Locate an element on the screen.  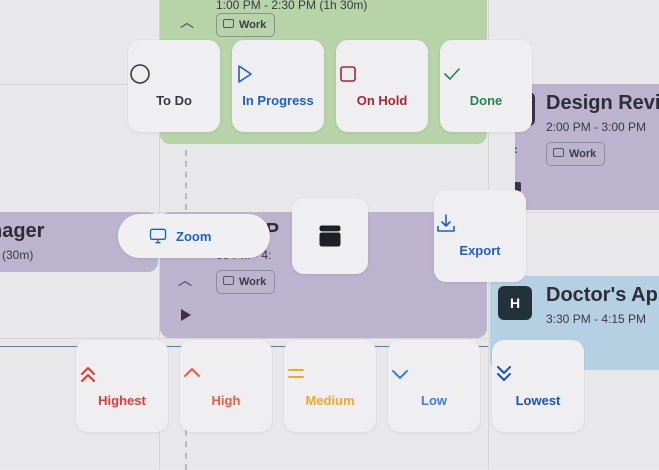
archive-button is located at coordinates (330, 236).